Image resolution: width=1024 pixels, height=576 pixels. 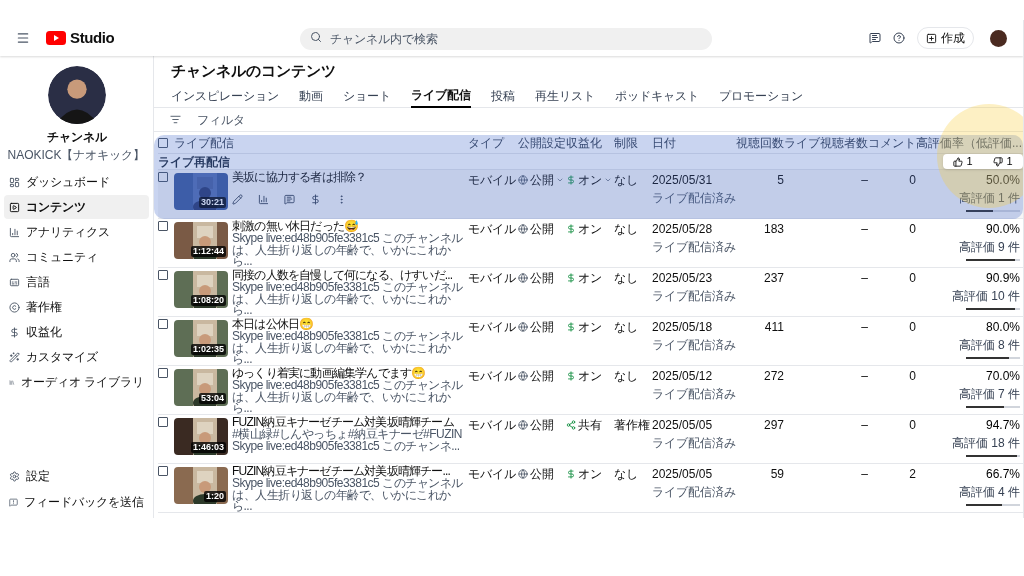 What do you see at coordinates (92, 38) in the screenshot?
I see `logo-text: Studio` at bounding box center [92, 38].